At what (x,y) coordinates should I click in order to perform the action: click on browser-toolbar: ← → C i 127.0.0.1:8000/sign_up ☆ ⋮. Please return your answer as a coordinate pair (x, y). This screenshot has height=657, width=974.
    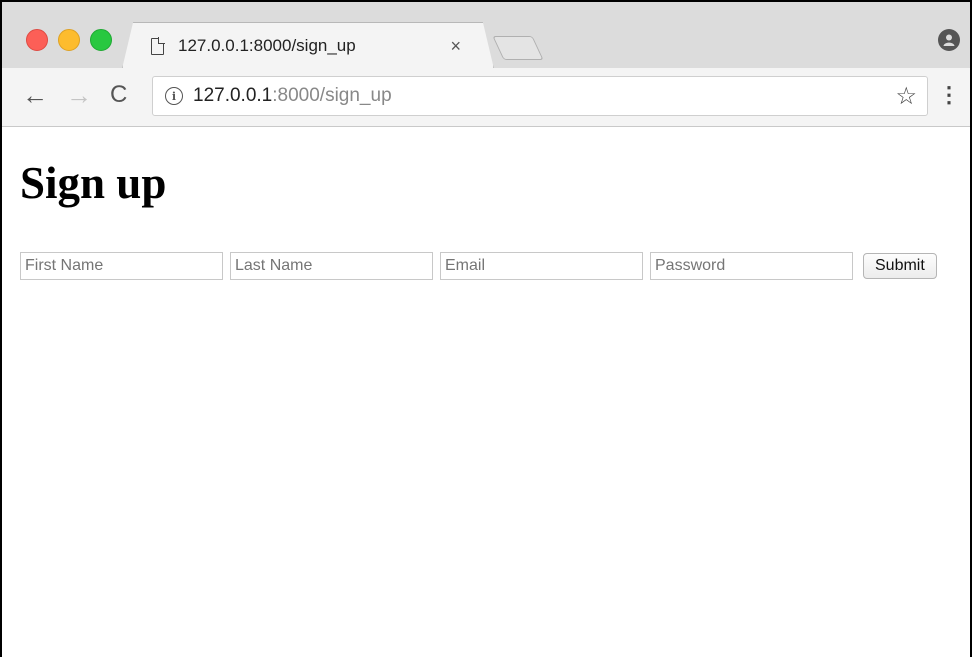
    Looking at the image, I should click on (486, 97).